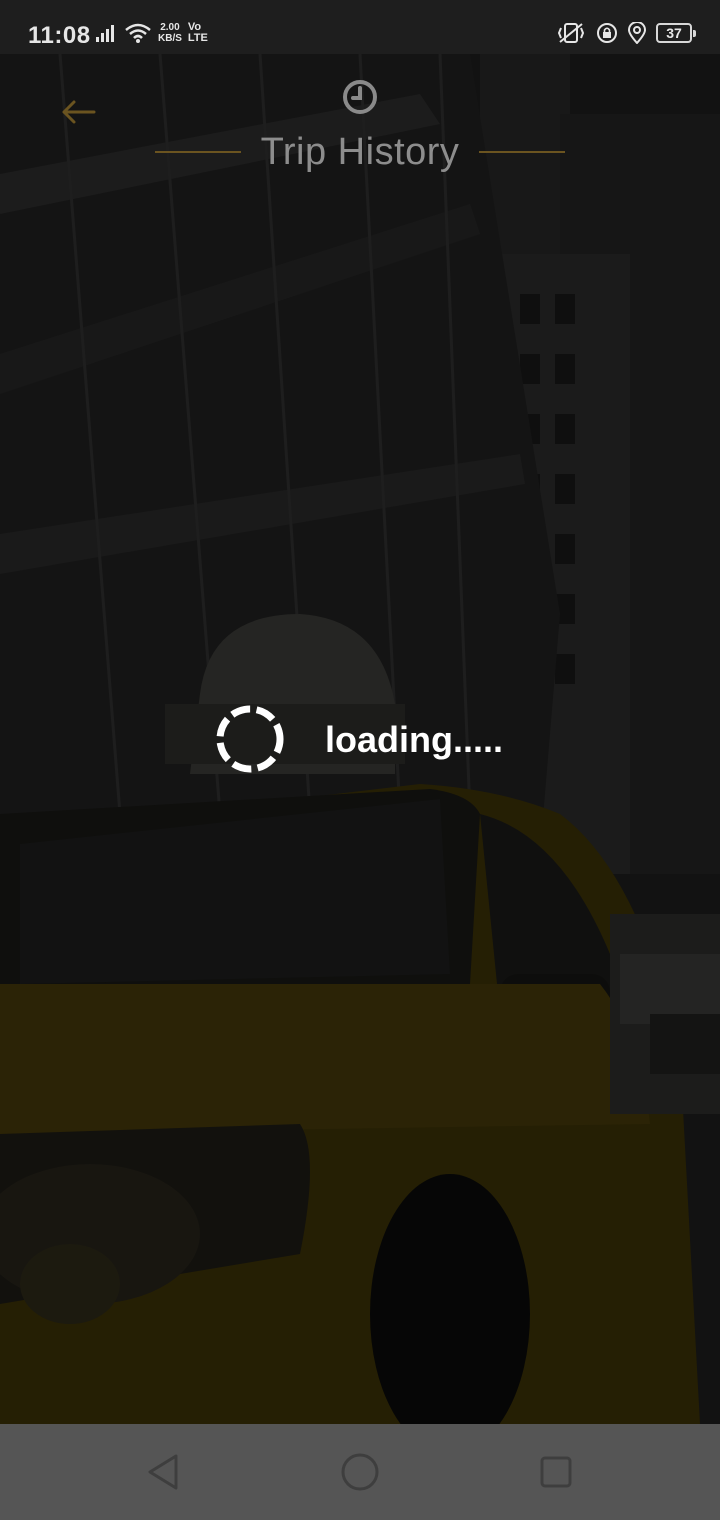  Describe the element at coordinates (522, 152) in the screenshot. I see `title-divider-right` at that location.